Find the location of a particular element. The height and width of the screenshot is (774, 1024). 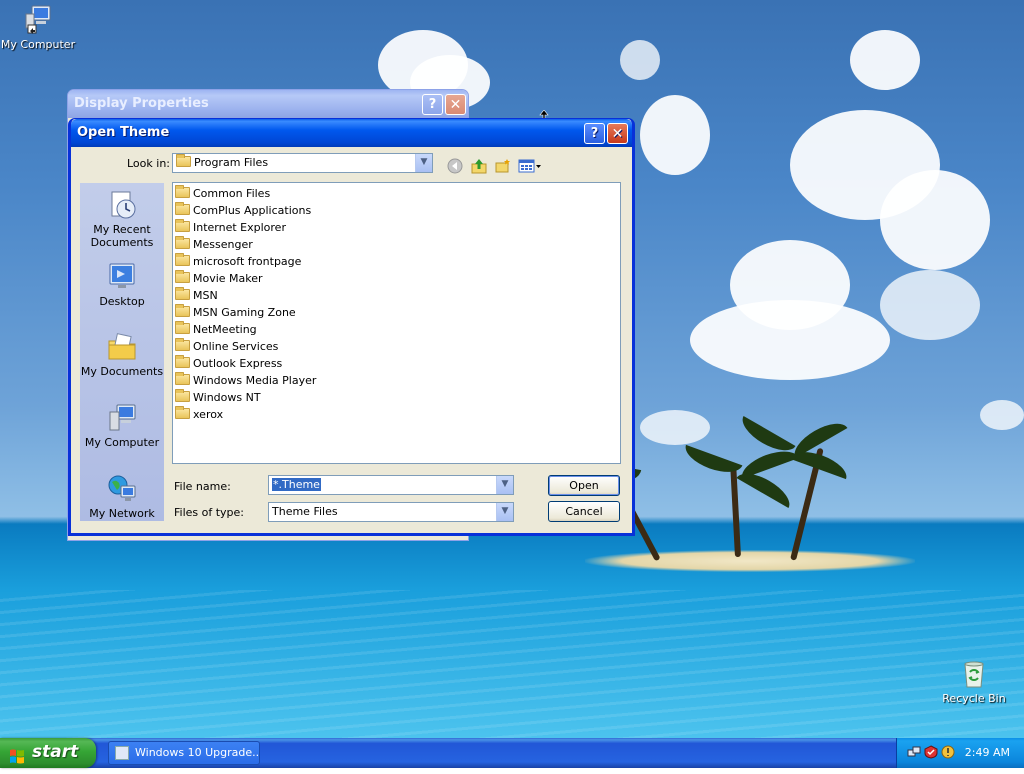

list-item: Messenger is located at coordinates (214, 244).